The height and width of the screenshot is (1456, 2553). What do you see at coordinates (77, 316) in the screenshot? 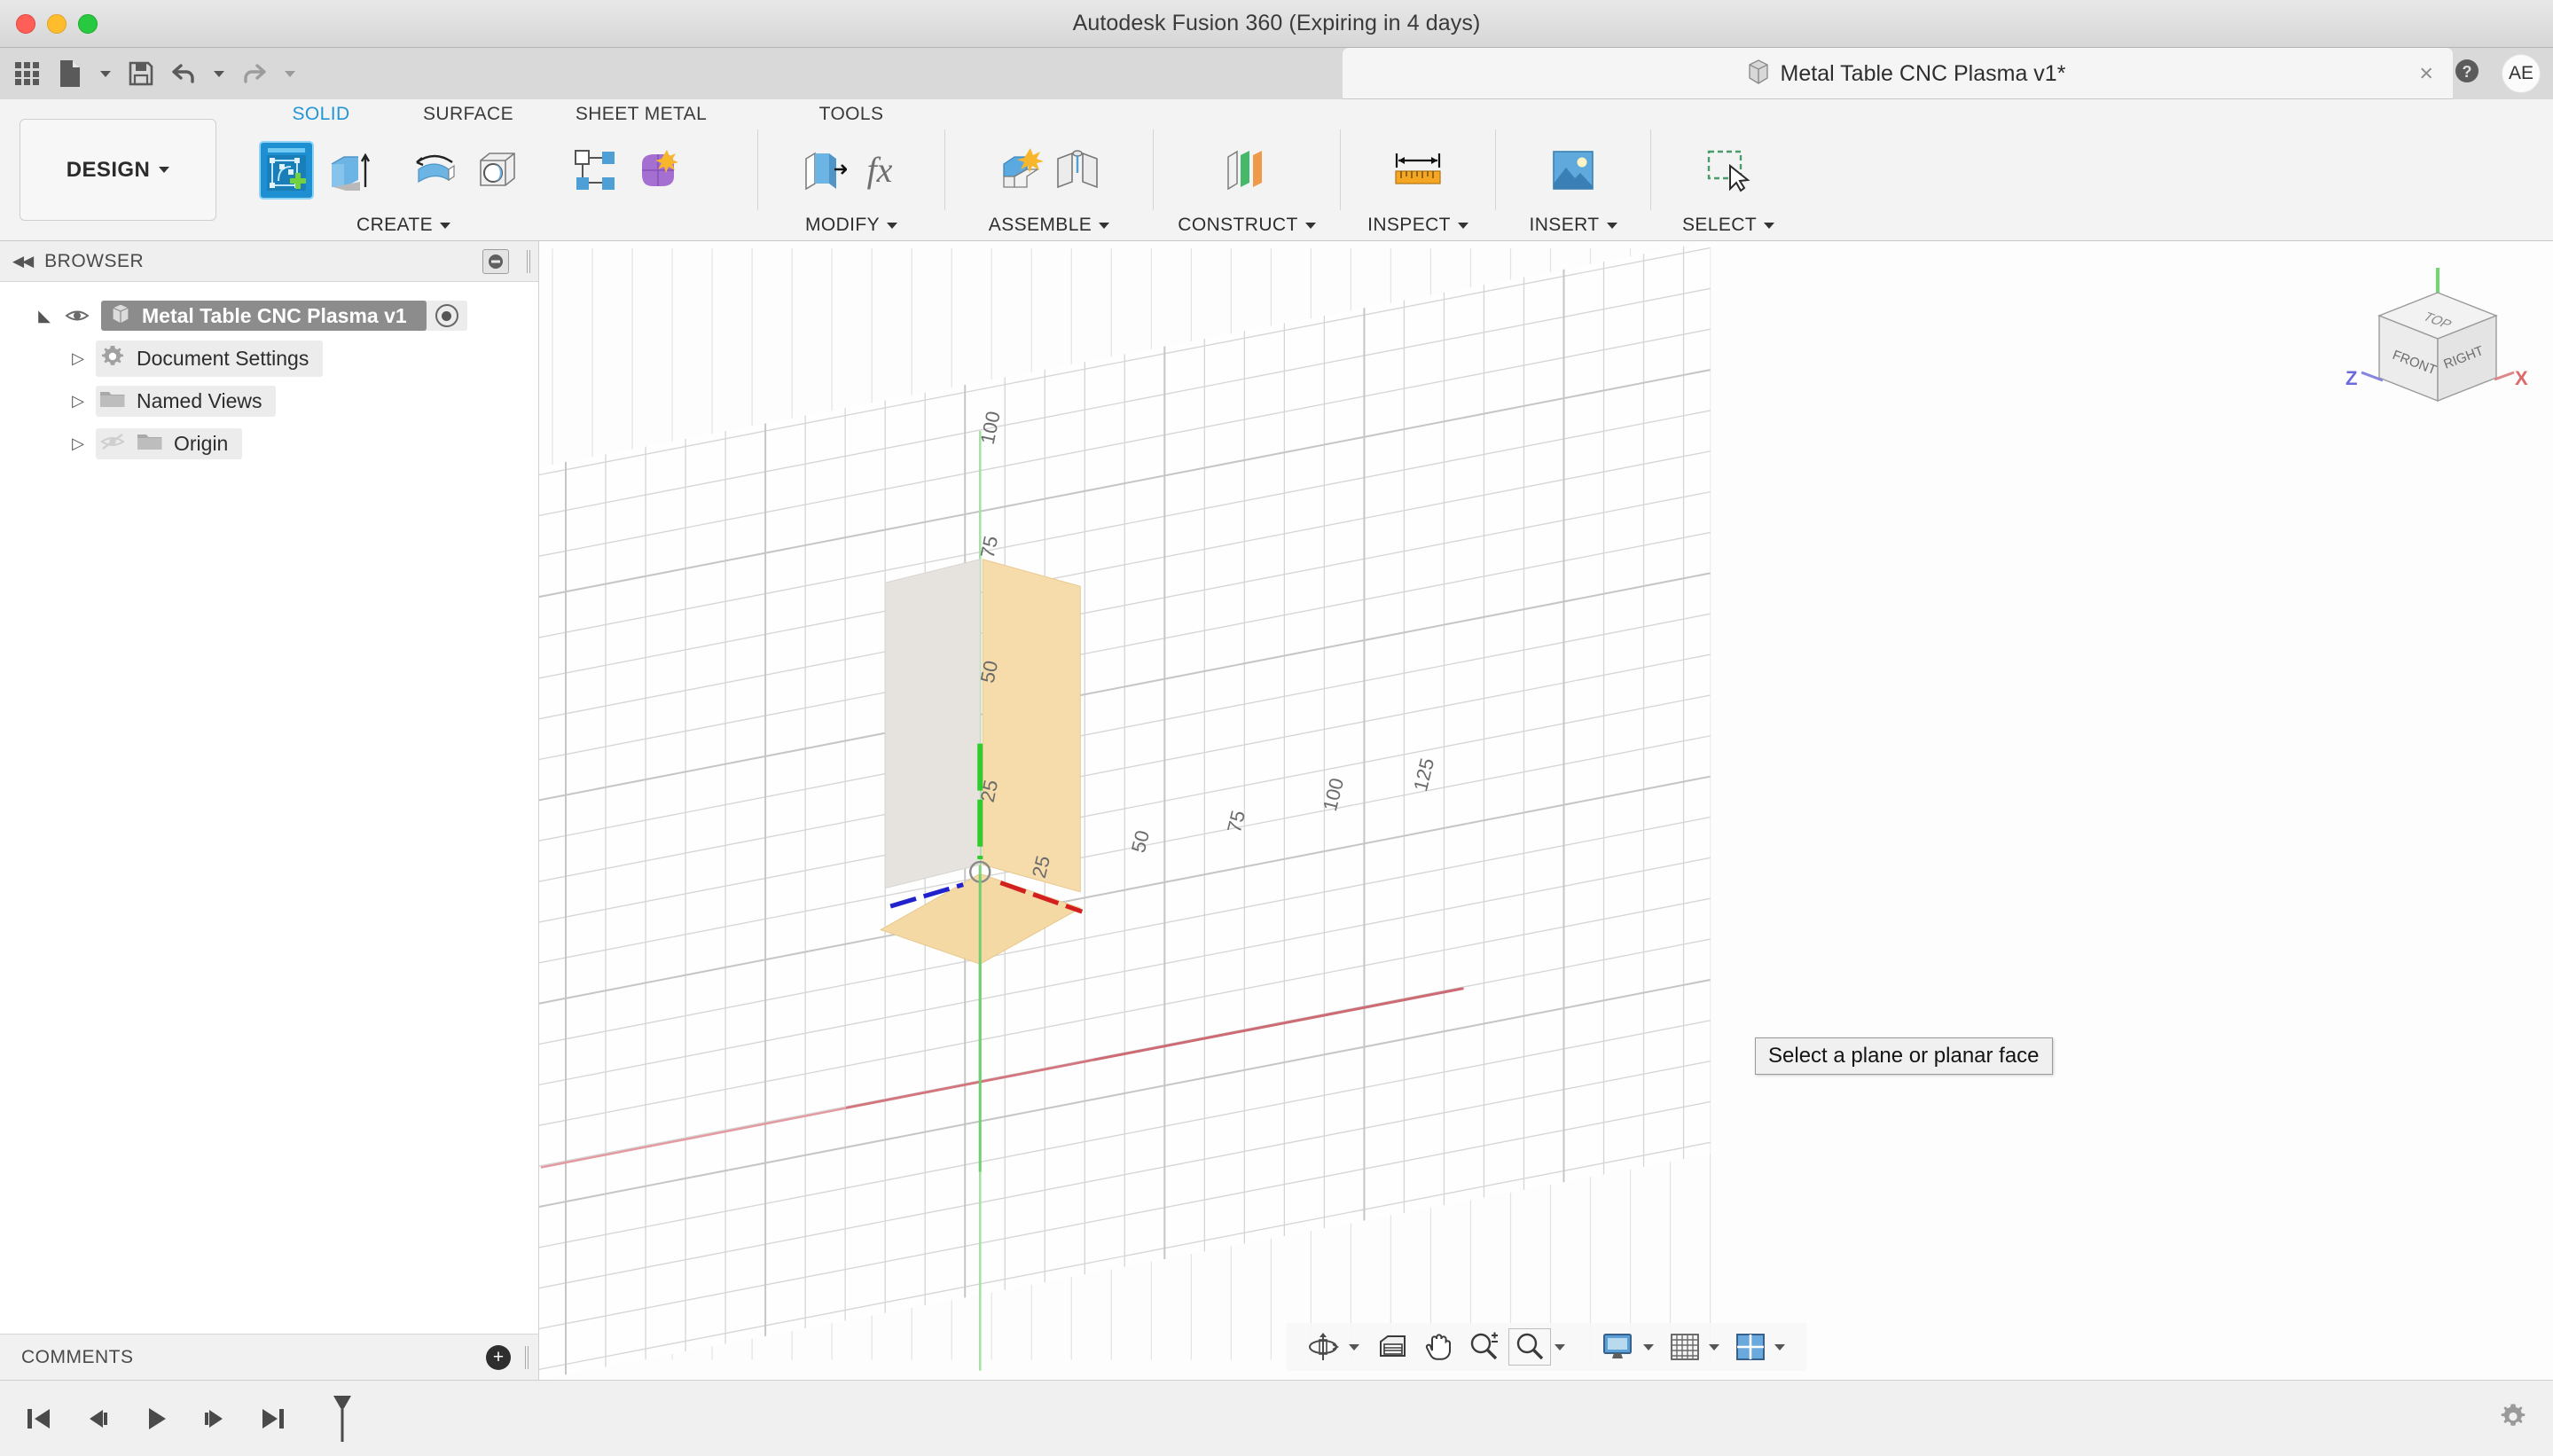
I see `visibility-eye-icon` at bounding box center [77, 316].